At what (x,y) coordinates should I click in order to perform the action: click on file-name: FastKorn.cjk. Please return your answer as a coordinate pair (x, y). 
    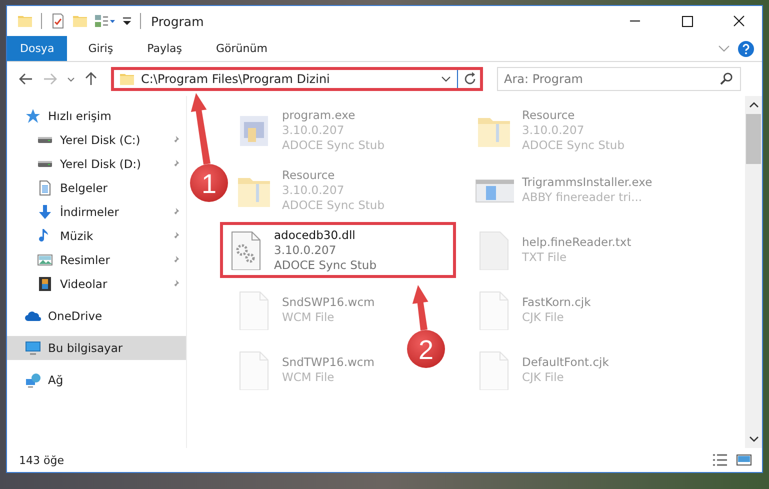
    Looking at the image, I should click on (556, 302).